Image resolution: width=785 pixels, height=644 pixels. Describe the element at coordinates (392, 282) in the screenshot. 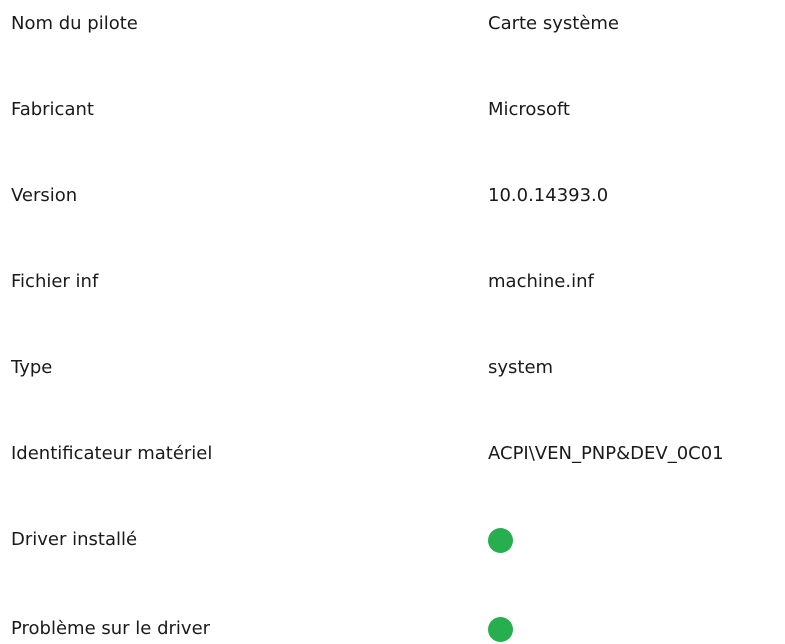

I see `property-row-inf-file: Fichier inf machine.inf` at that location.